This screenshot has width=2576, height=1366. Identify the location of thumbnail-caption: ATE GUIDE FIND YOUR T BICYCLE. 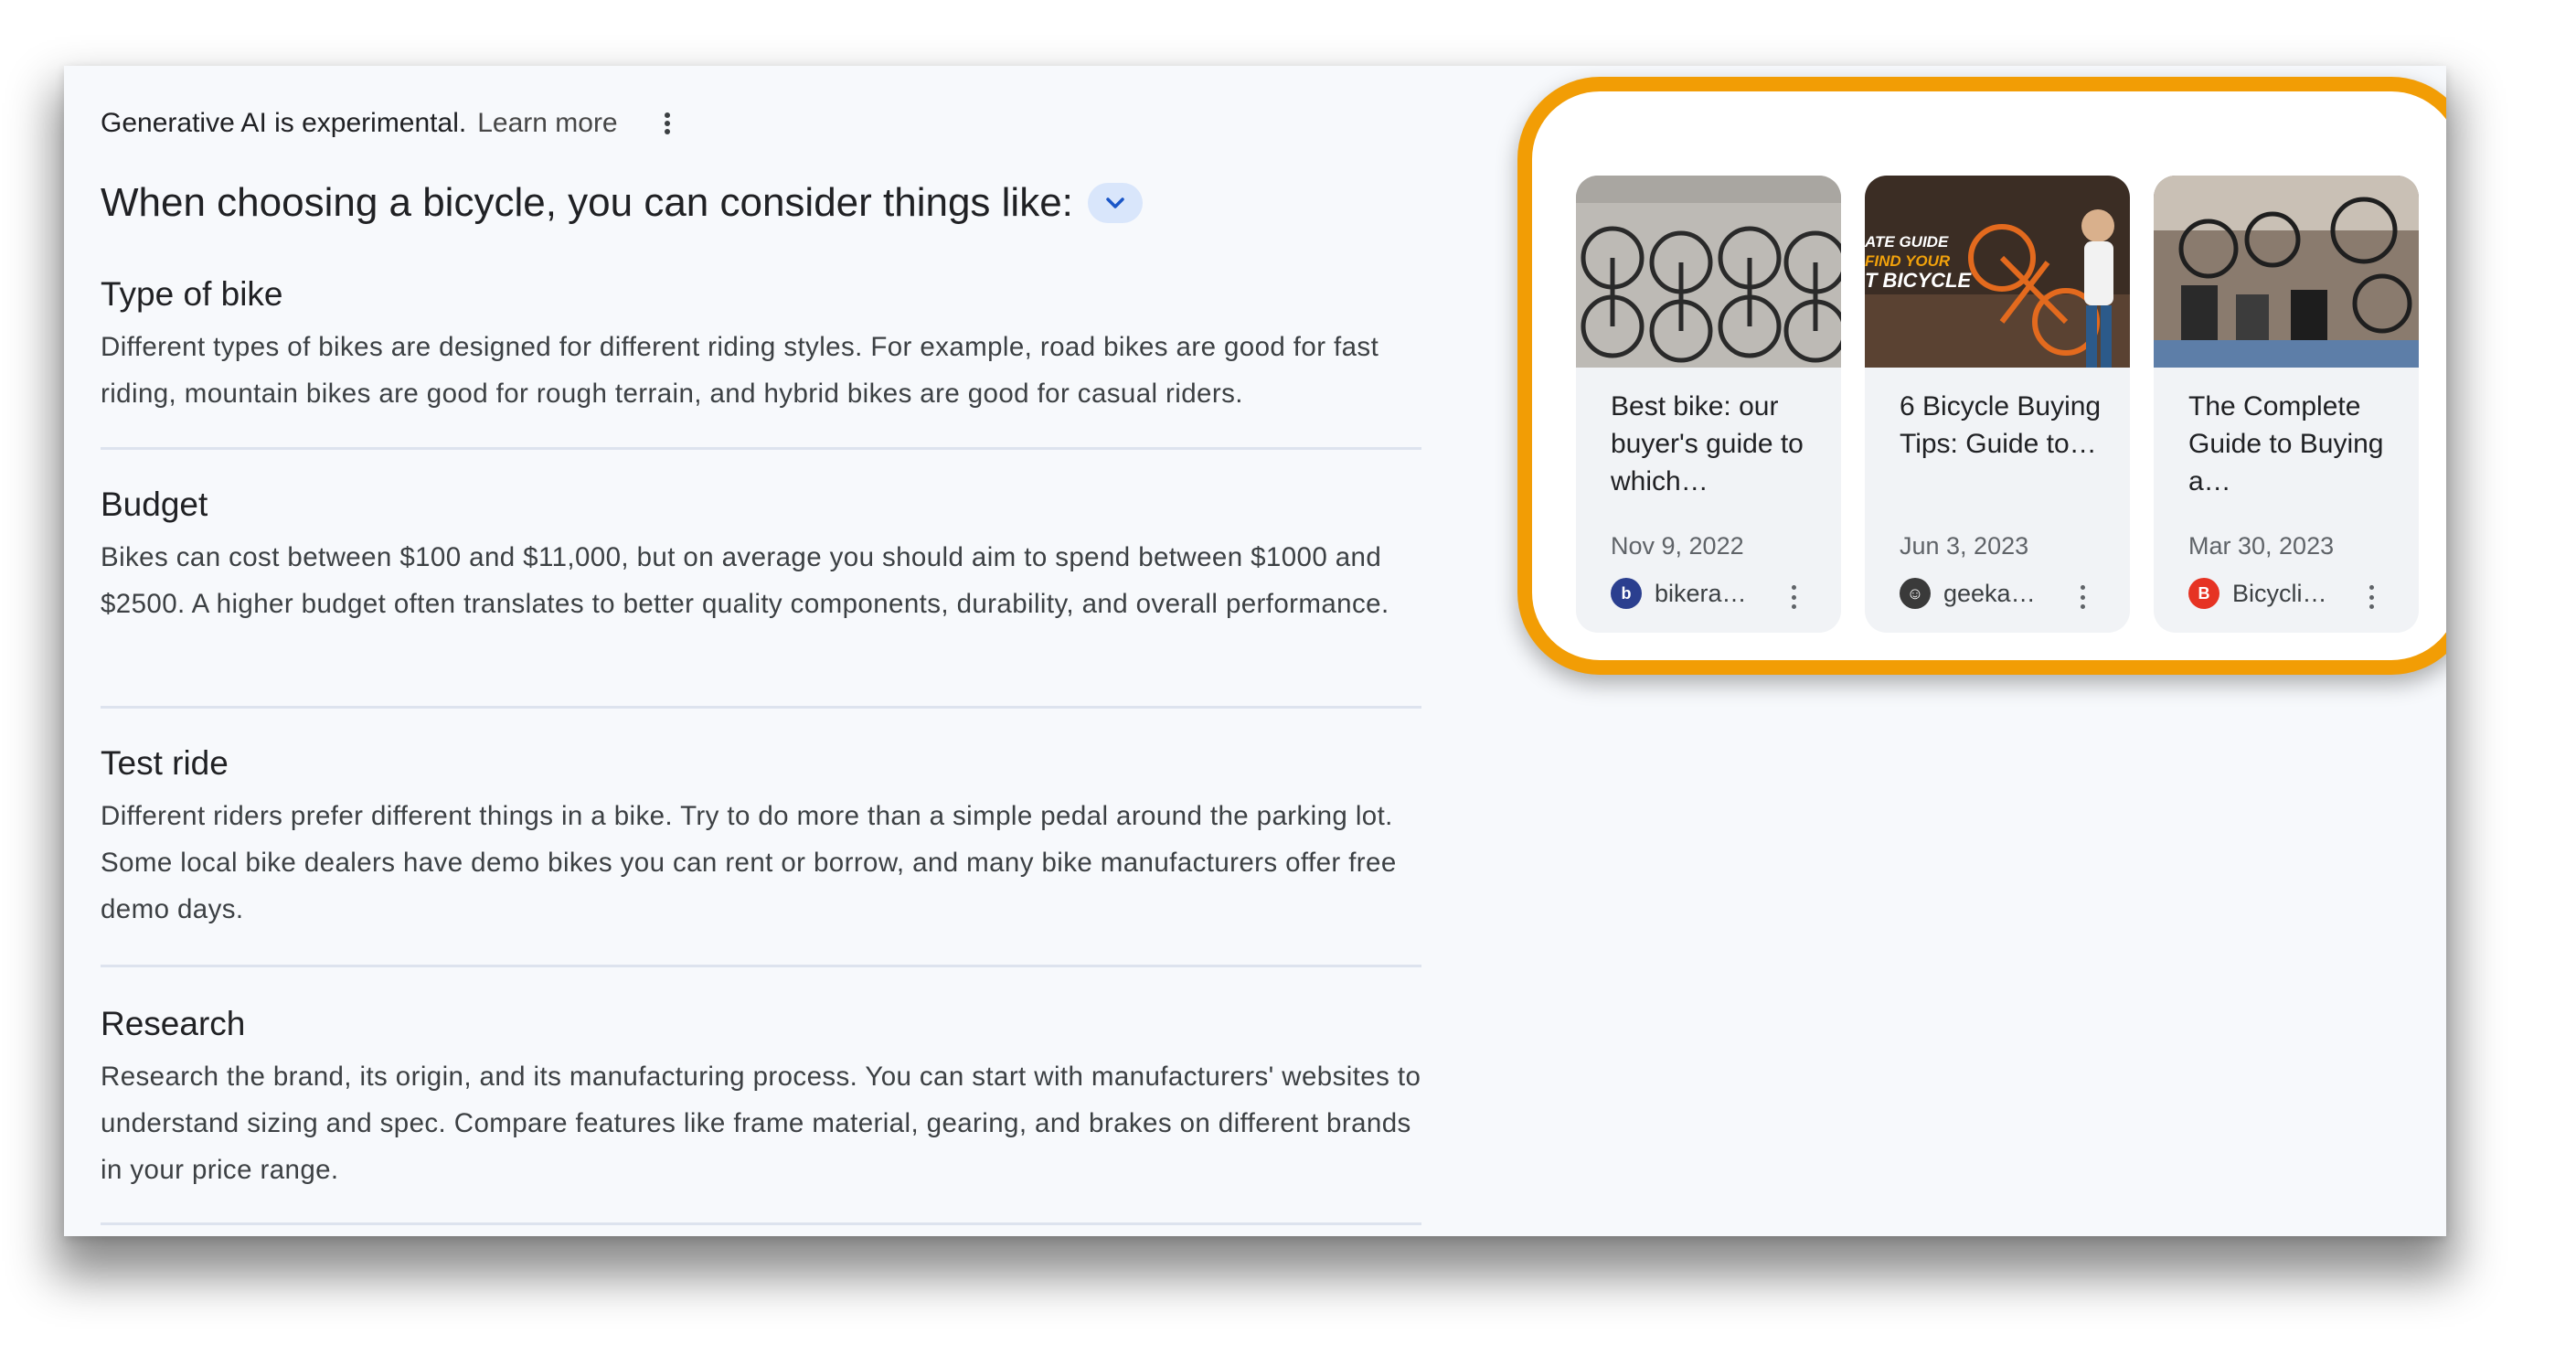
(1919, 263).